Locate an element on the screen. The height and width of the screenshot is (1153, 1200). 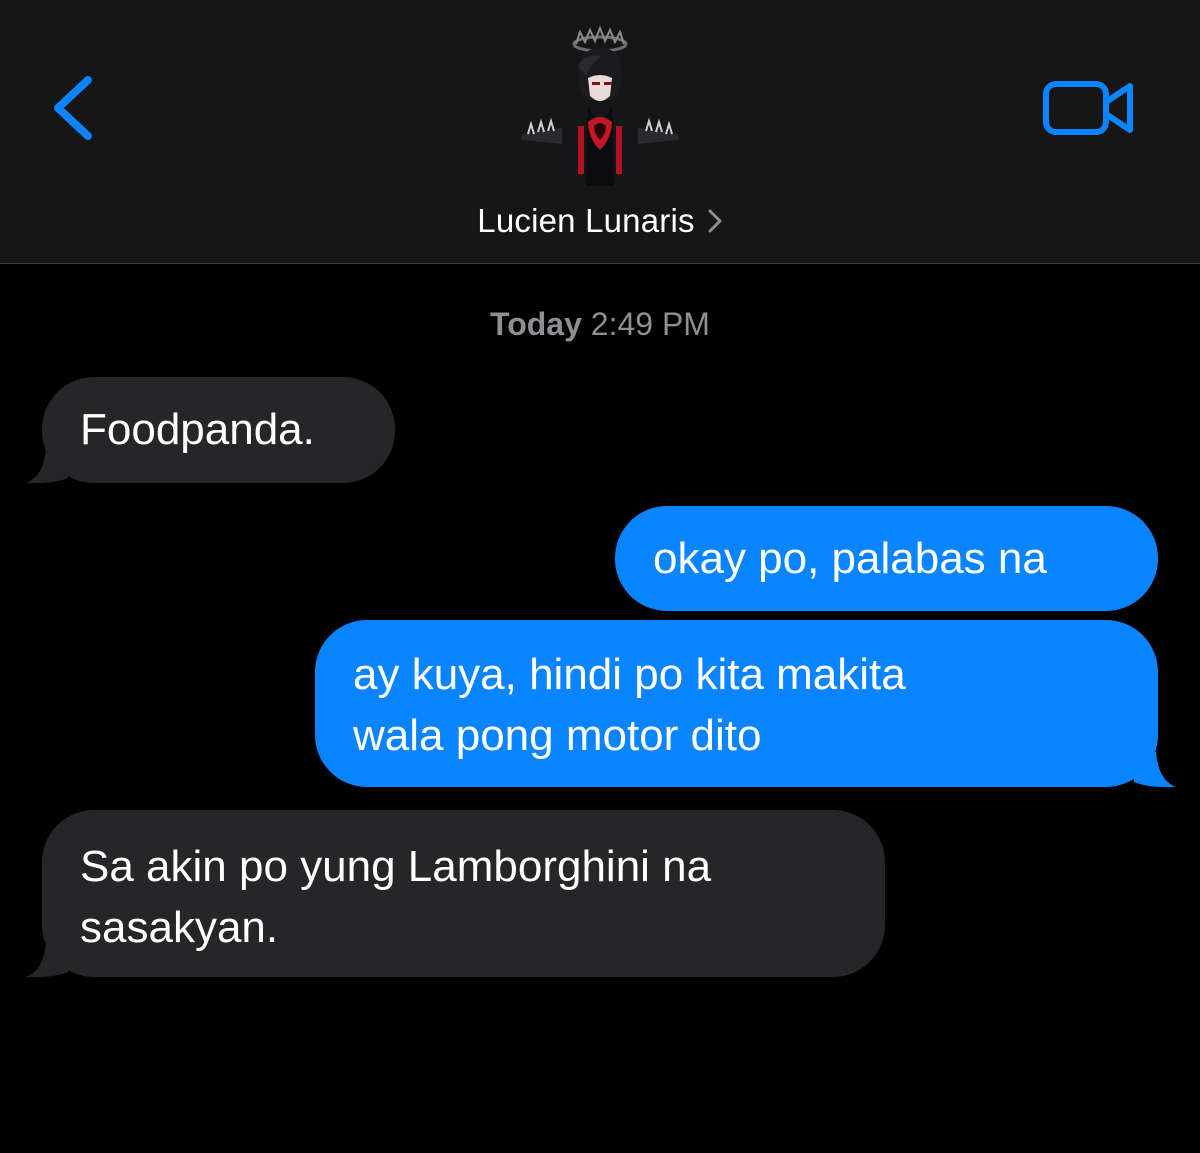
back-button is located at coordinates (72, 110).